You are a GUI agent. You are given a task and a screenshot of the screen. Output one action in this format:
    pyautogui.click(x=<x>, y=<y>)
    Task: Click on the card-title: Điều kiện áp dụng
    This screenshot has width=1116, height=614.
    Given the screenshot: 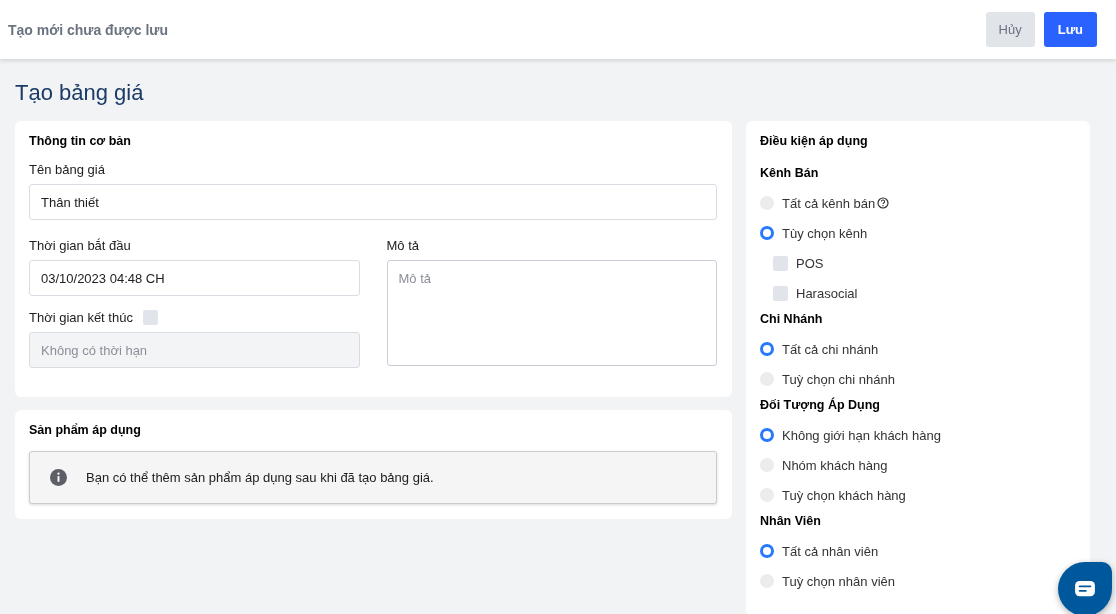 What is the action you would take?
    pyautogui.click(x=814, y=141)
    